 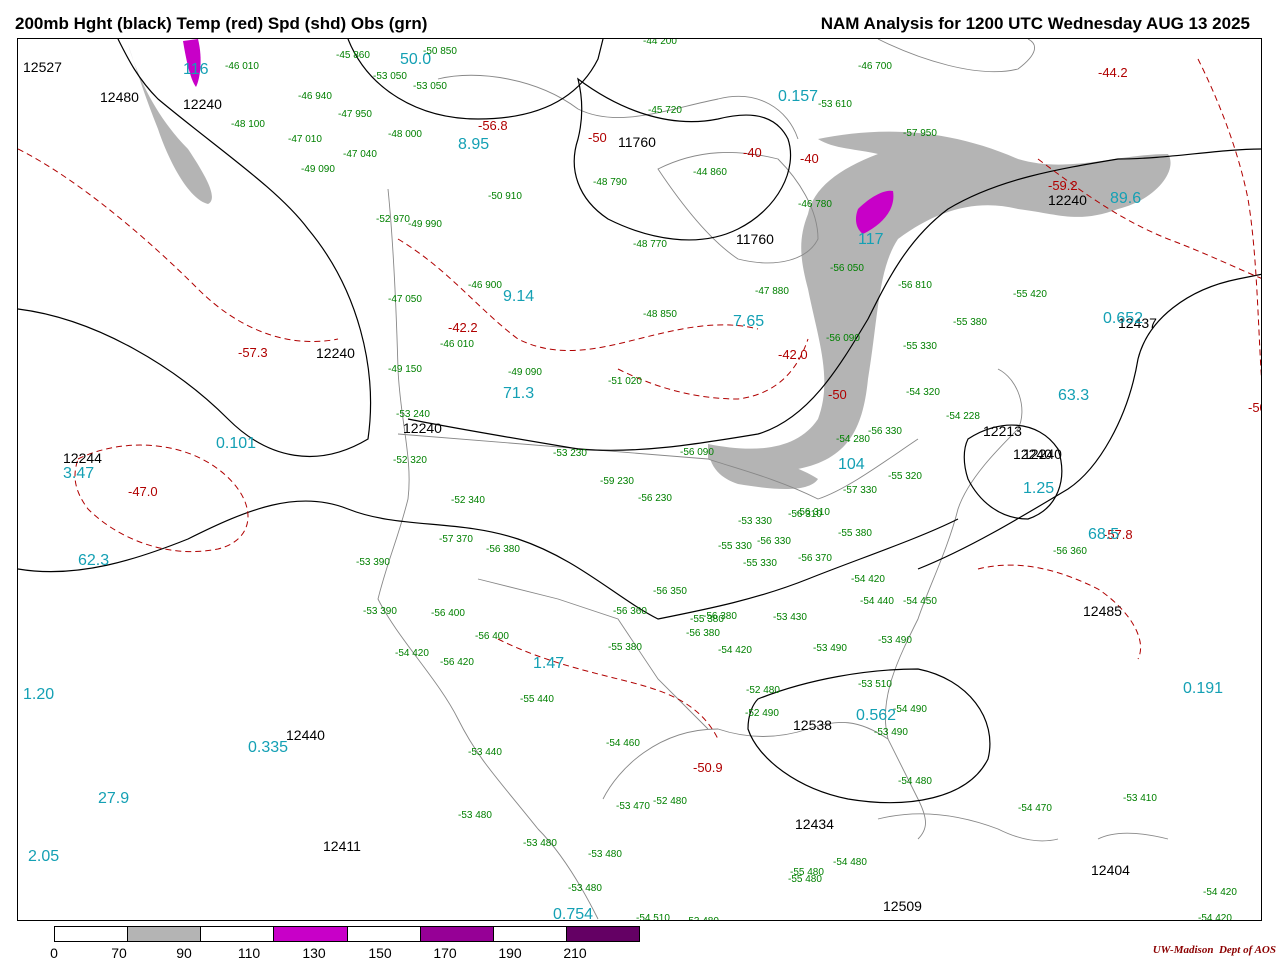 I want to click on obs-label: -50 910, so click(x=505, y=196).